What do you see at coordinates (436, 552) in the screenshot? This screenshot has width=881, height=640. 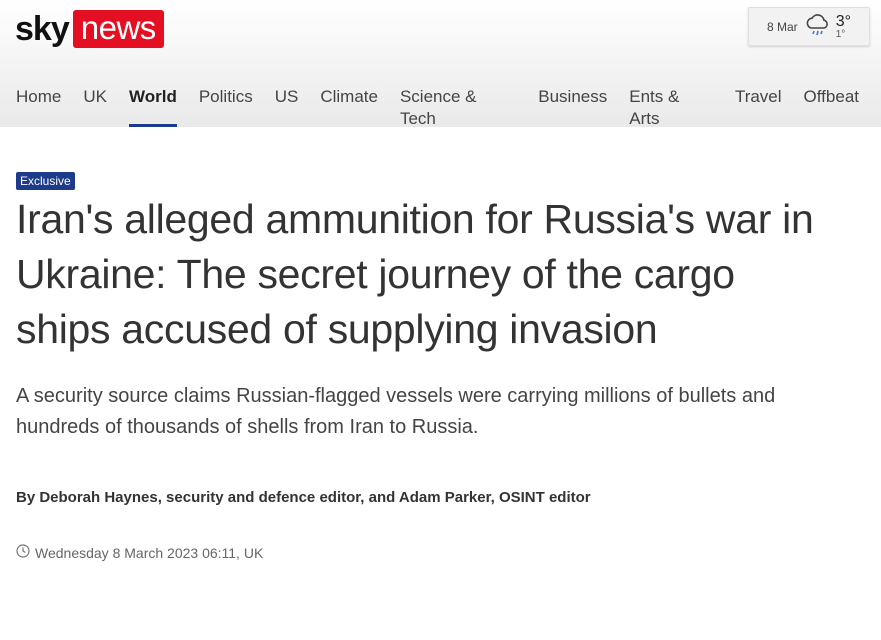 I see `article-dateline: Wednesday 8 March 2023 06:11, UK` at bounding box center [436, 552].